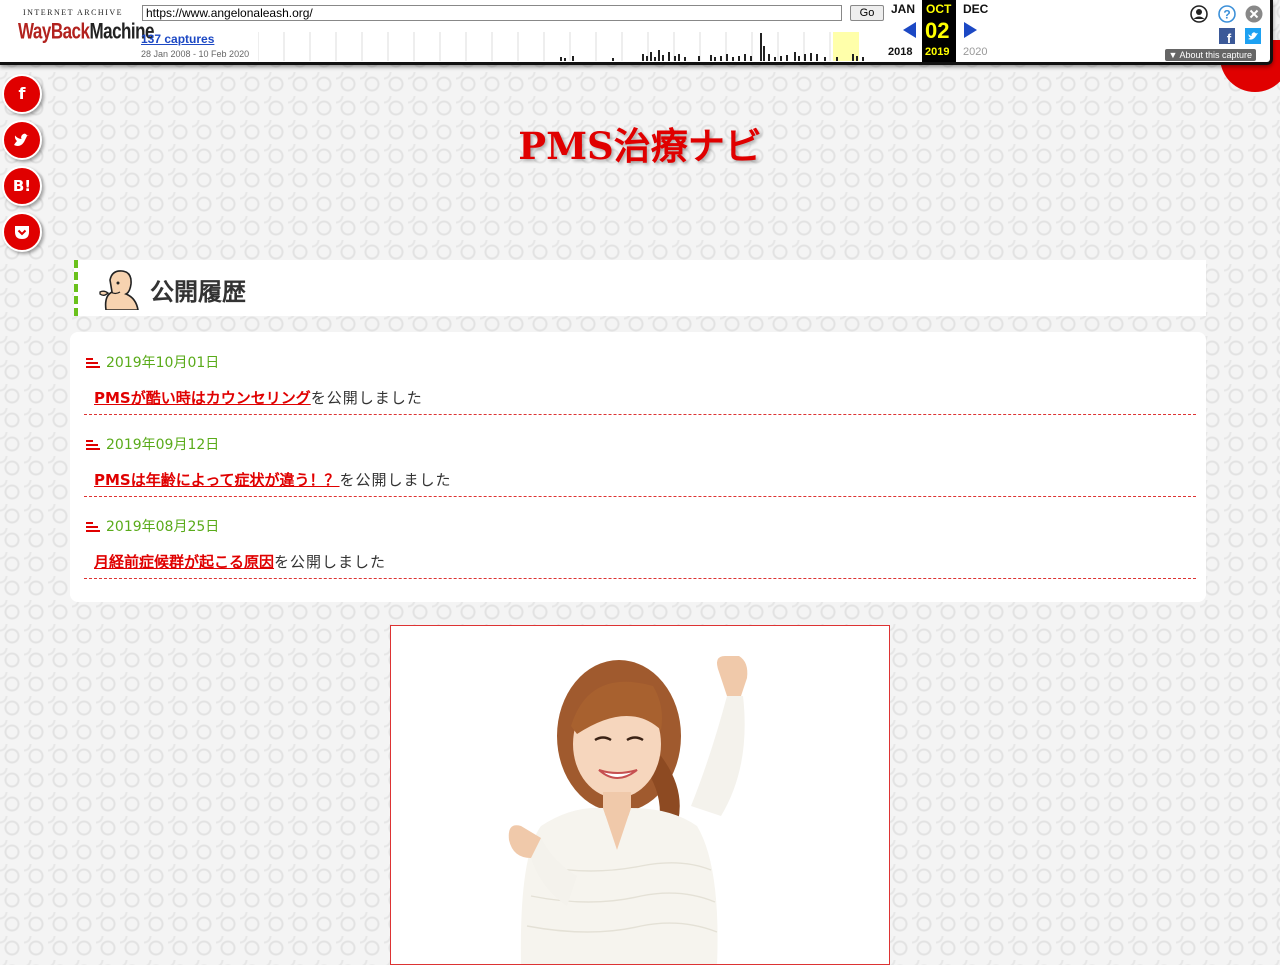  I want to click on facebook-icon: f, so click(22, 93).